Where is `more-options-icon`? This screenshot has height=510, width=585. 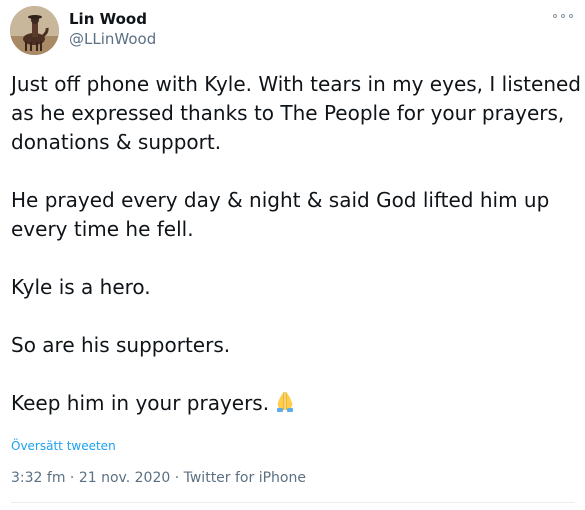
more-options-icon is located at coordinates (563, 16).